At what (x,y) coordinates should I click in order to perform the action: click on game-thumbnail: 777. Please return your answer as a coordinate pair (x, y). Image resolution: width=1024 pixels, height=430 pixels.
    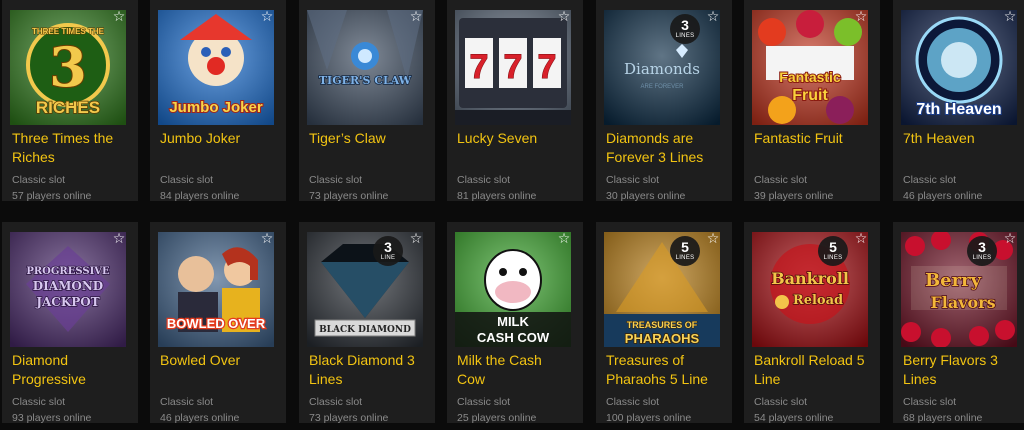
    Looking at the image, I should click on (513, 67).